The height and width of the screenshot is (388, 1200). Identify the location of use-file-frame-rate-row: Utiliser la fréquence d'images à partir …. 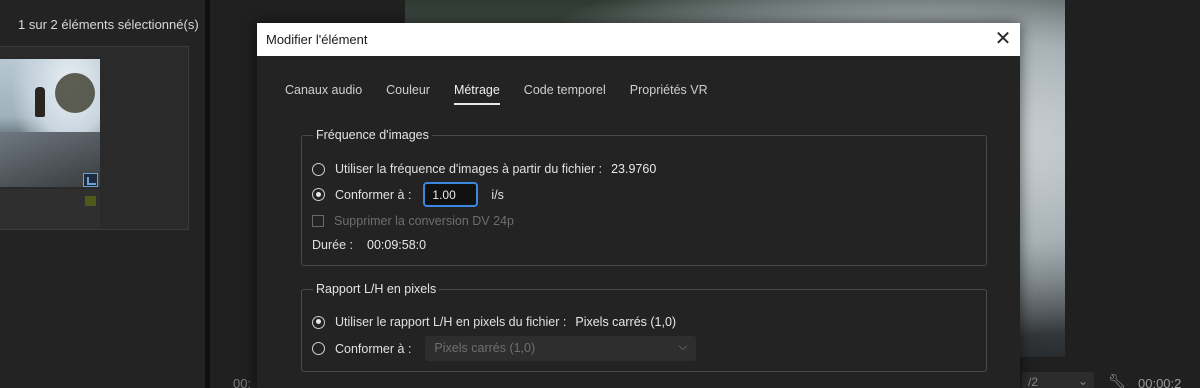
(484, 169).